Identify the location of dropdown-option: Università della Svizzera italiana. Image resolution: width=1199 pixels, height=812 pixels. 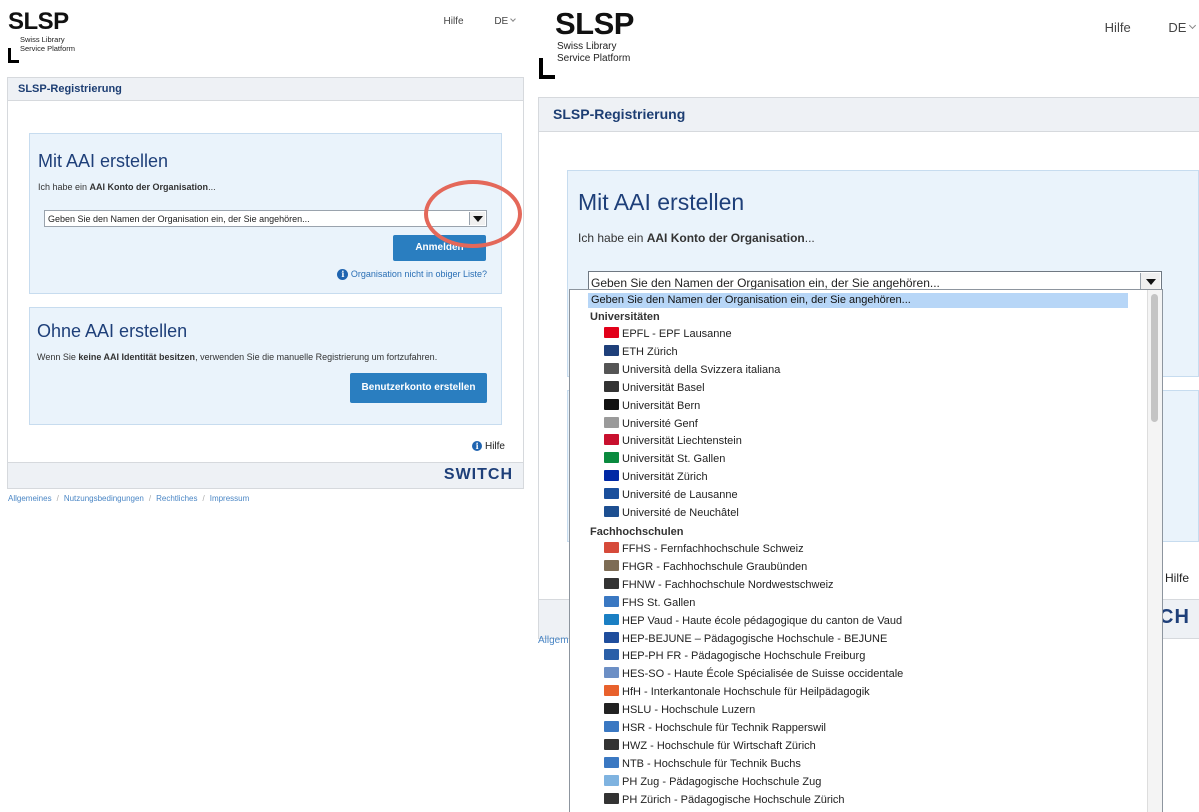
(692, 370).